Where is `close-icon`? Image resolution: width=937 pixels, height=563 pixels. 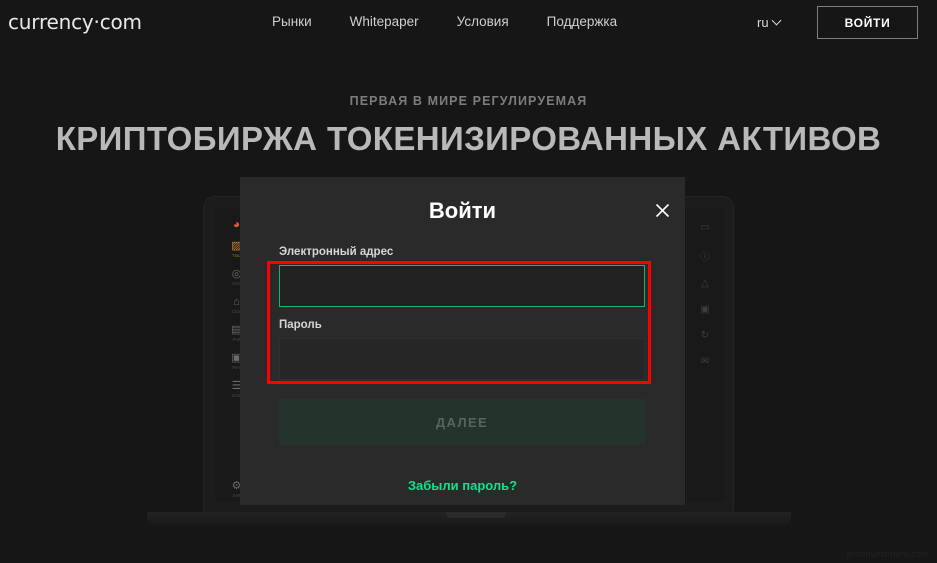
close-icon is located at coordinates (662, 210).